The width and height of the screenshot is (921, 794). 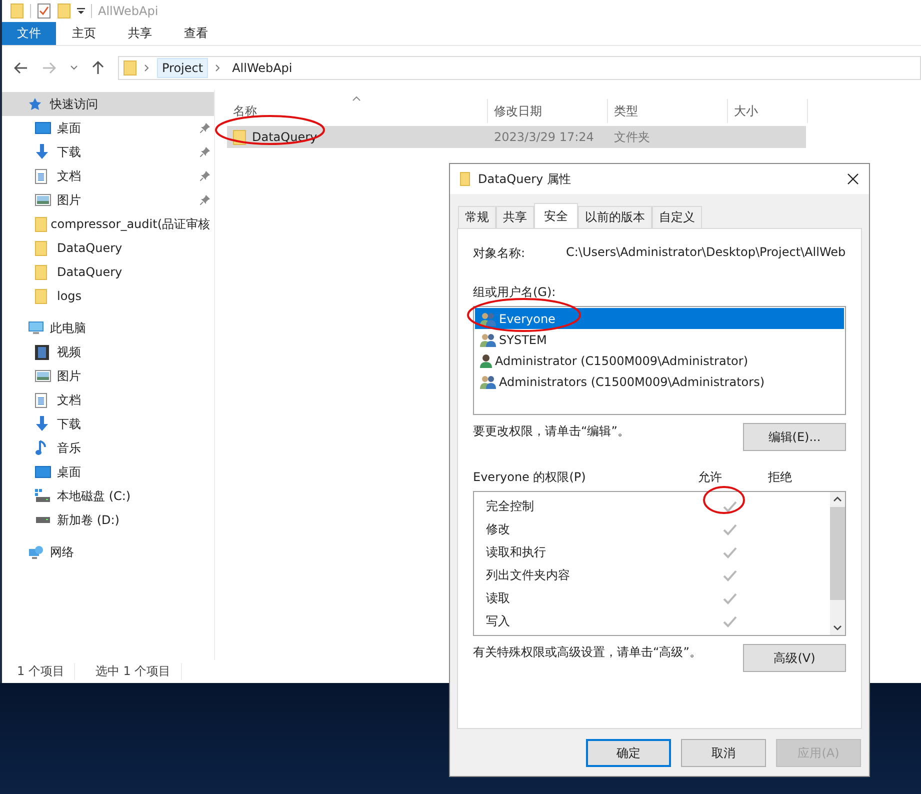 I want to click on dialog-tab: 自定义, so click(x=677, y=217).